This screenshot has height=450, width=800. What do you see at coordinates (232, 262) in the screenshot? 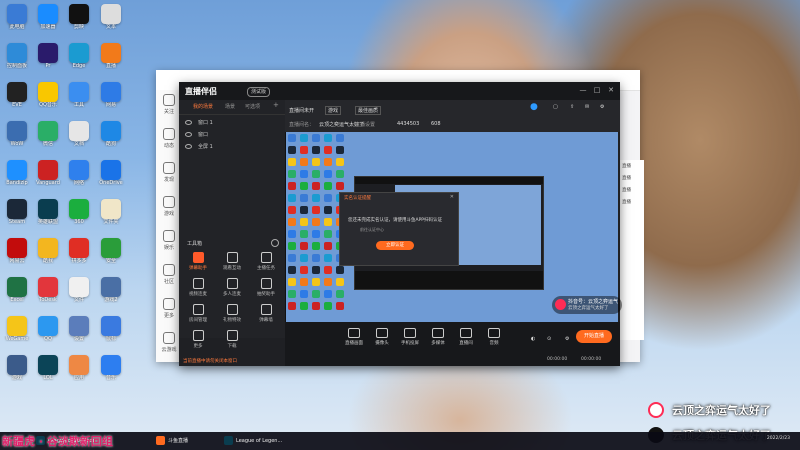
I see `tool-button: 观看互动` at bounding box center [232, 262].